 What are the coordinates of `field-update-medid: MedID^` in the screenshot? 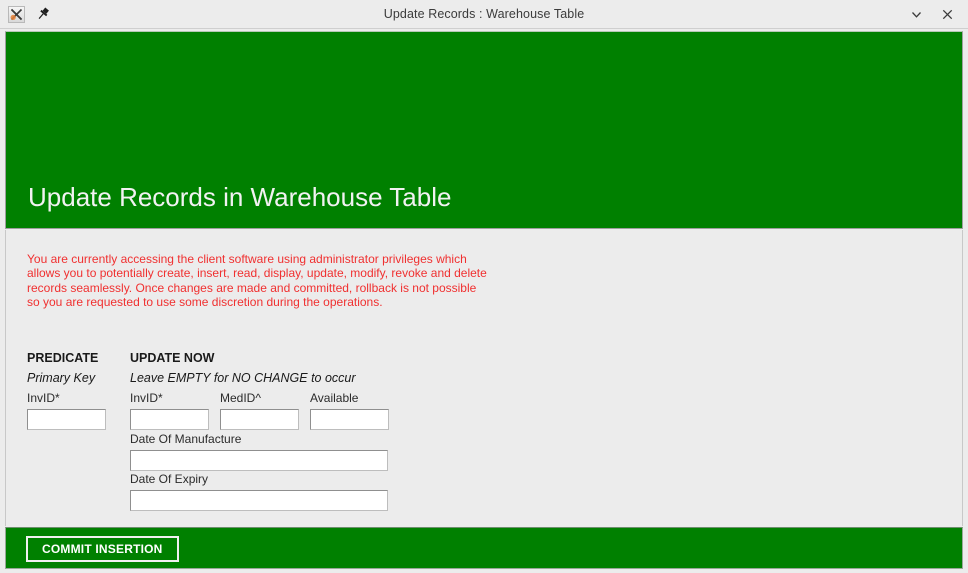 It's located at (259, 410).